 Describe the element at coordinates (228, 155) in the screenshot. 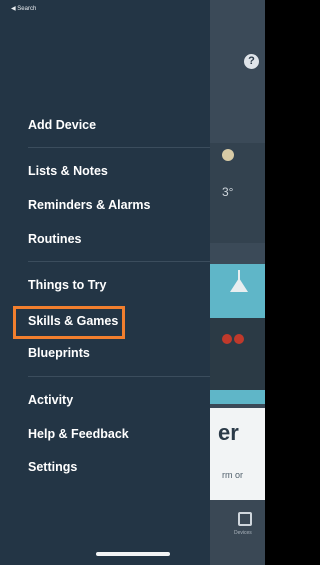

I see `weather-icon` at that location.